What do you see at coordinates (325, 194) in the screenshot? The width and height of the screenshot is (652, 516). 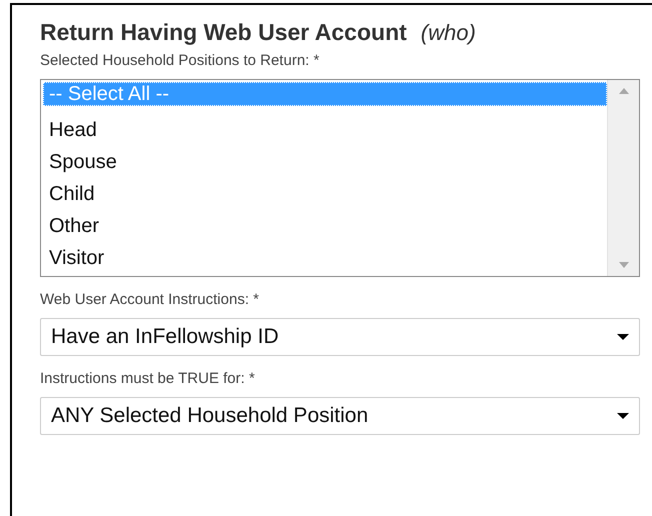 I see `list-option: Child` at bounding box center [325, 194].